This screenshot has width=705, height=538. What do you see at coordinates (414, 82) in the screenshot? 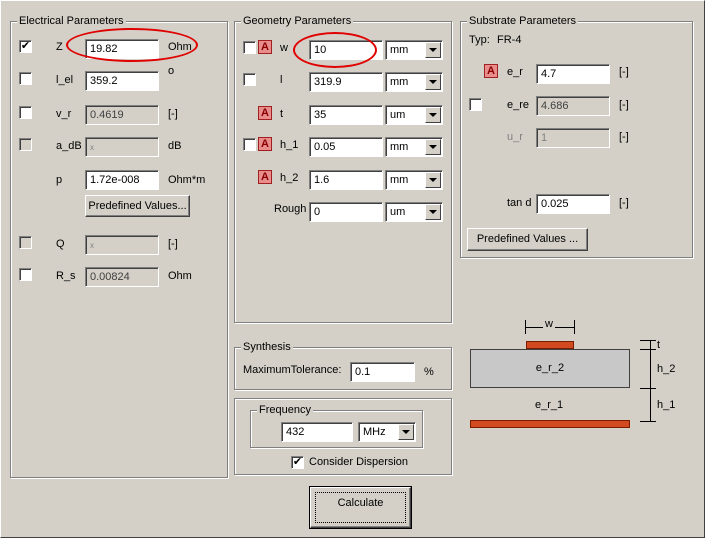
I see `l-unit-select: mm` at bounding box center [414, 82].